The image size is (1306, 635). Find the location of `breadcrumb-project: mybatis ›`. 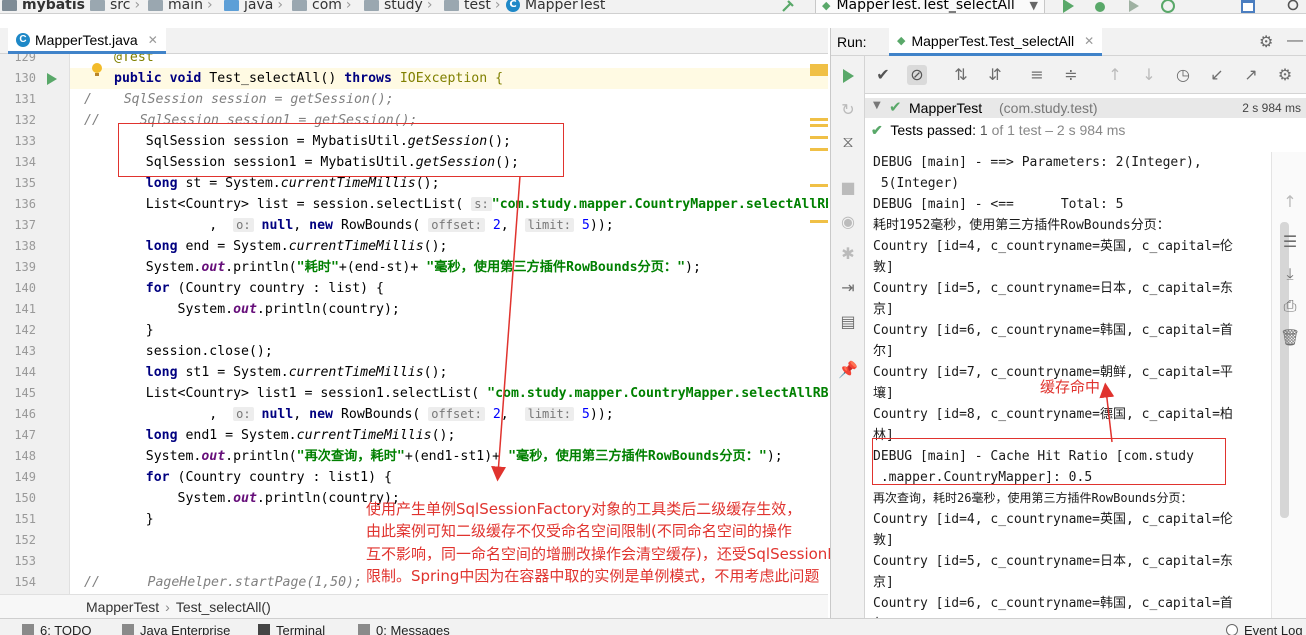

breadcrumb-project: mybatis › is located at coordinates (51, 6).